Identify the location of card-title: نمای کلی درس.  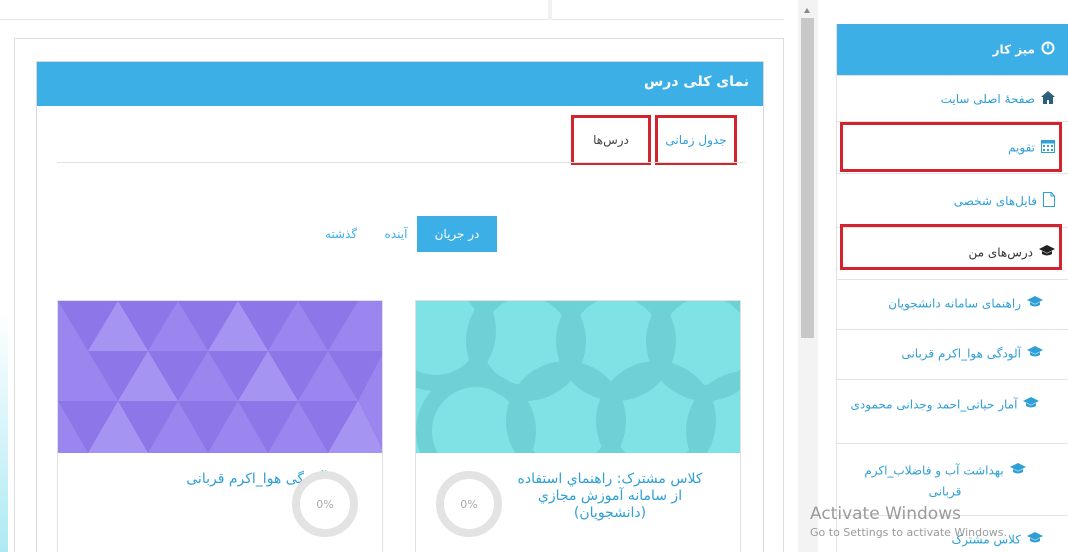
(696, 82).